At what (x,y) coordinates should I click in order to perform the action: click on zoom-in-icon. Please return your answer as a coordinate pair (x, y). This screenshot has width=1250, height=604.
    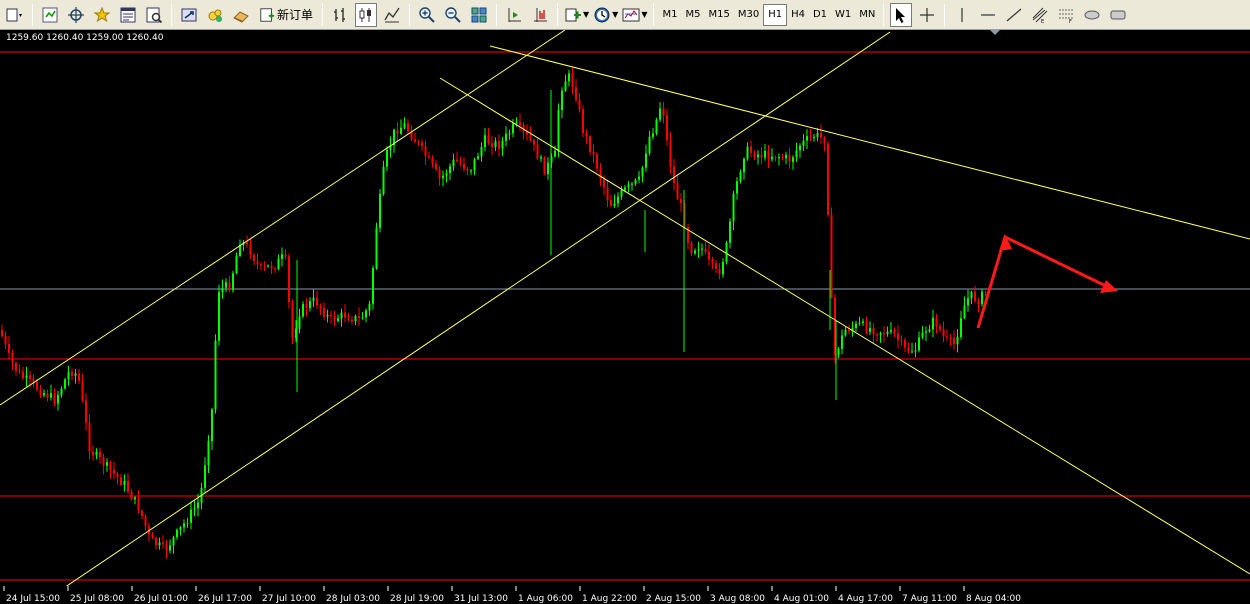
    Looking at the image, I should click on (427, 15).